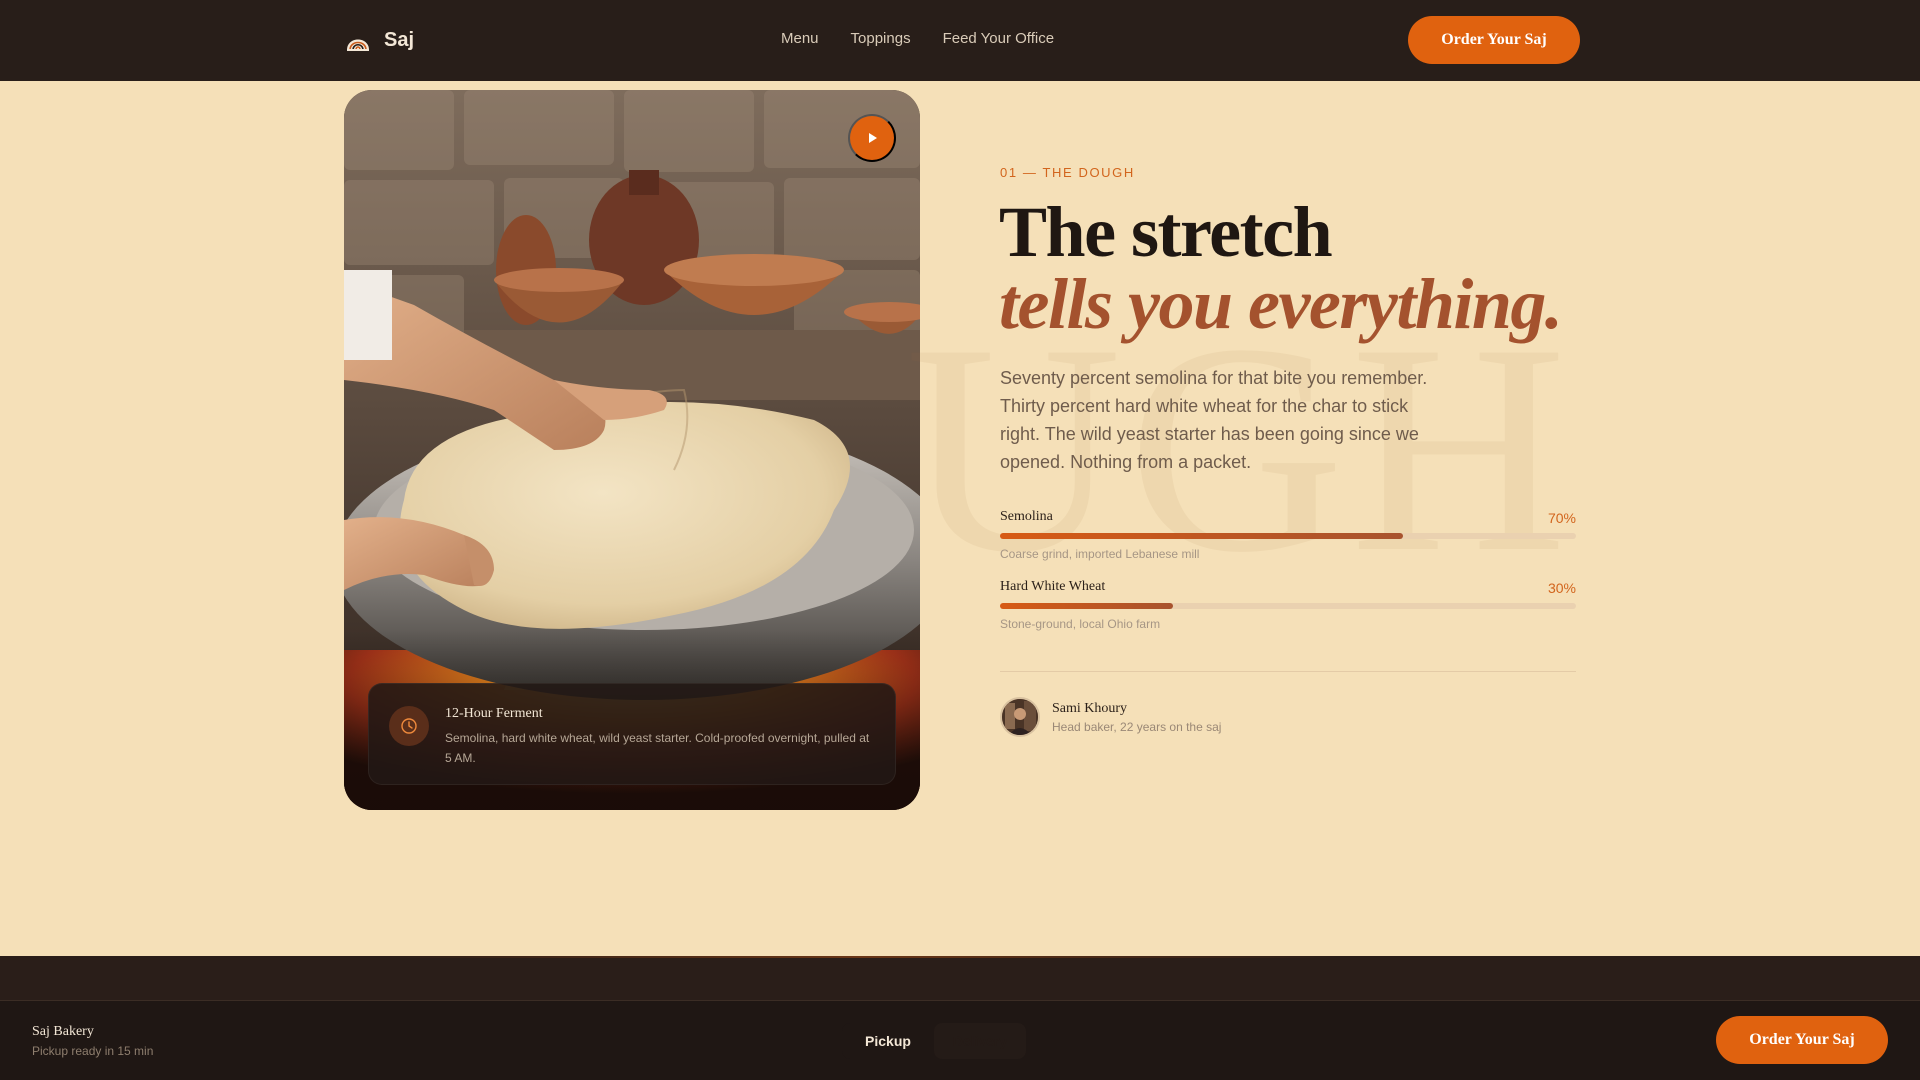 Image resolution: width=1920 pixels, height=1080 pixels. Describe the element at coordinates (800, 38) in the screenshot. I see `nav-link-menu: Menu` at that location.